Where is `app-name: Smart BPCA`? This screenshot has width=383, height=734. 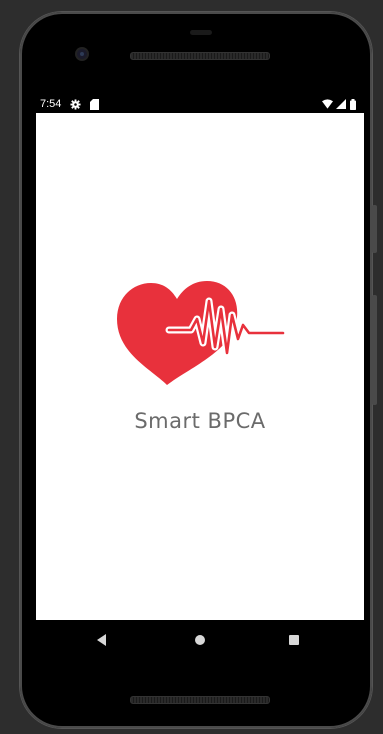 app-name: Smart BPCA is located at coordinates (200, 421).